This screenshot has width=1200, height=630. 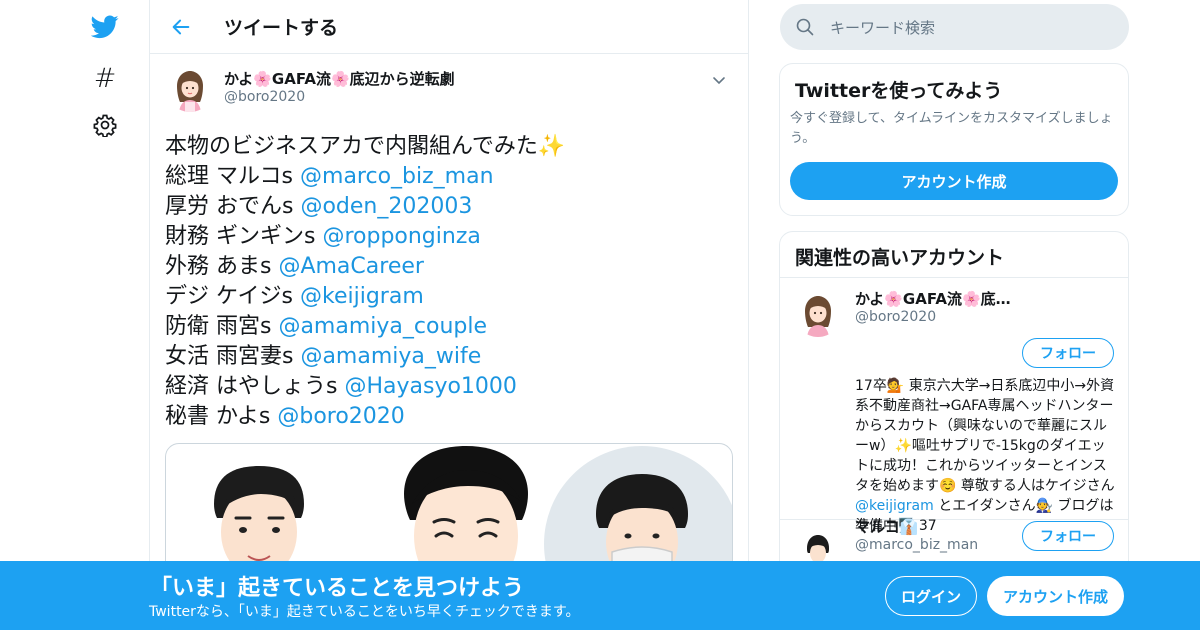 I want to click on mention-link: @oden_202003, so click(x=386, y=206).